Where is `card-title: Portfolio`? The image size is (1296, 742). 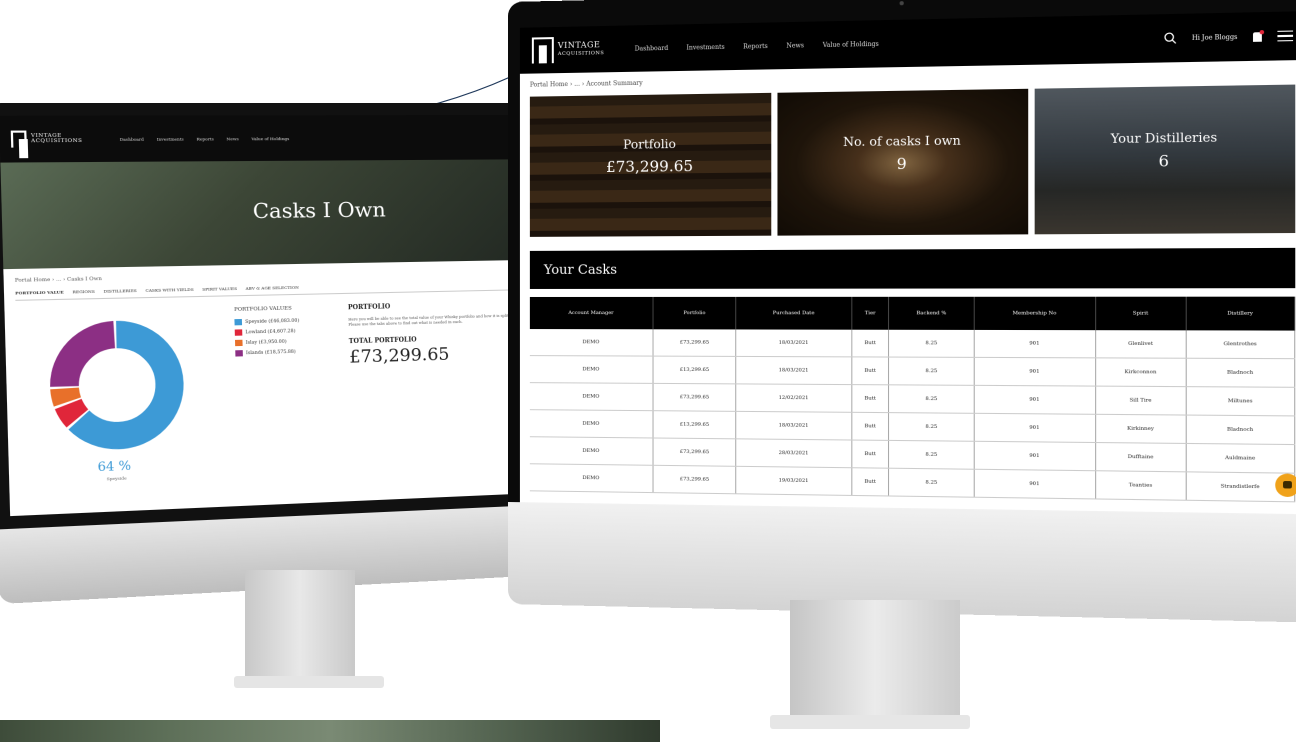
card-title: Portfolio is located at coordinates (649, 144).